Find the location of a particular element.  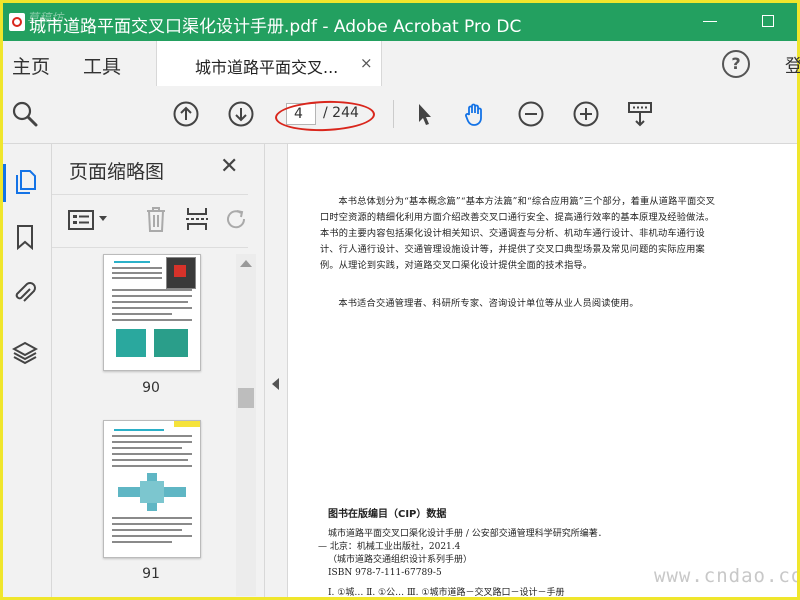

toolbar-divider is located at coordinates (393, 114).